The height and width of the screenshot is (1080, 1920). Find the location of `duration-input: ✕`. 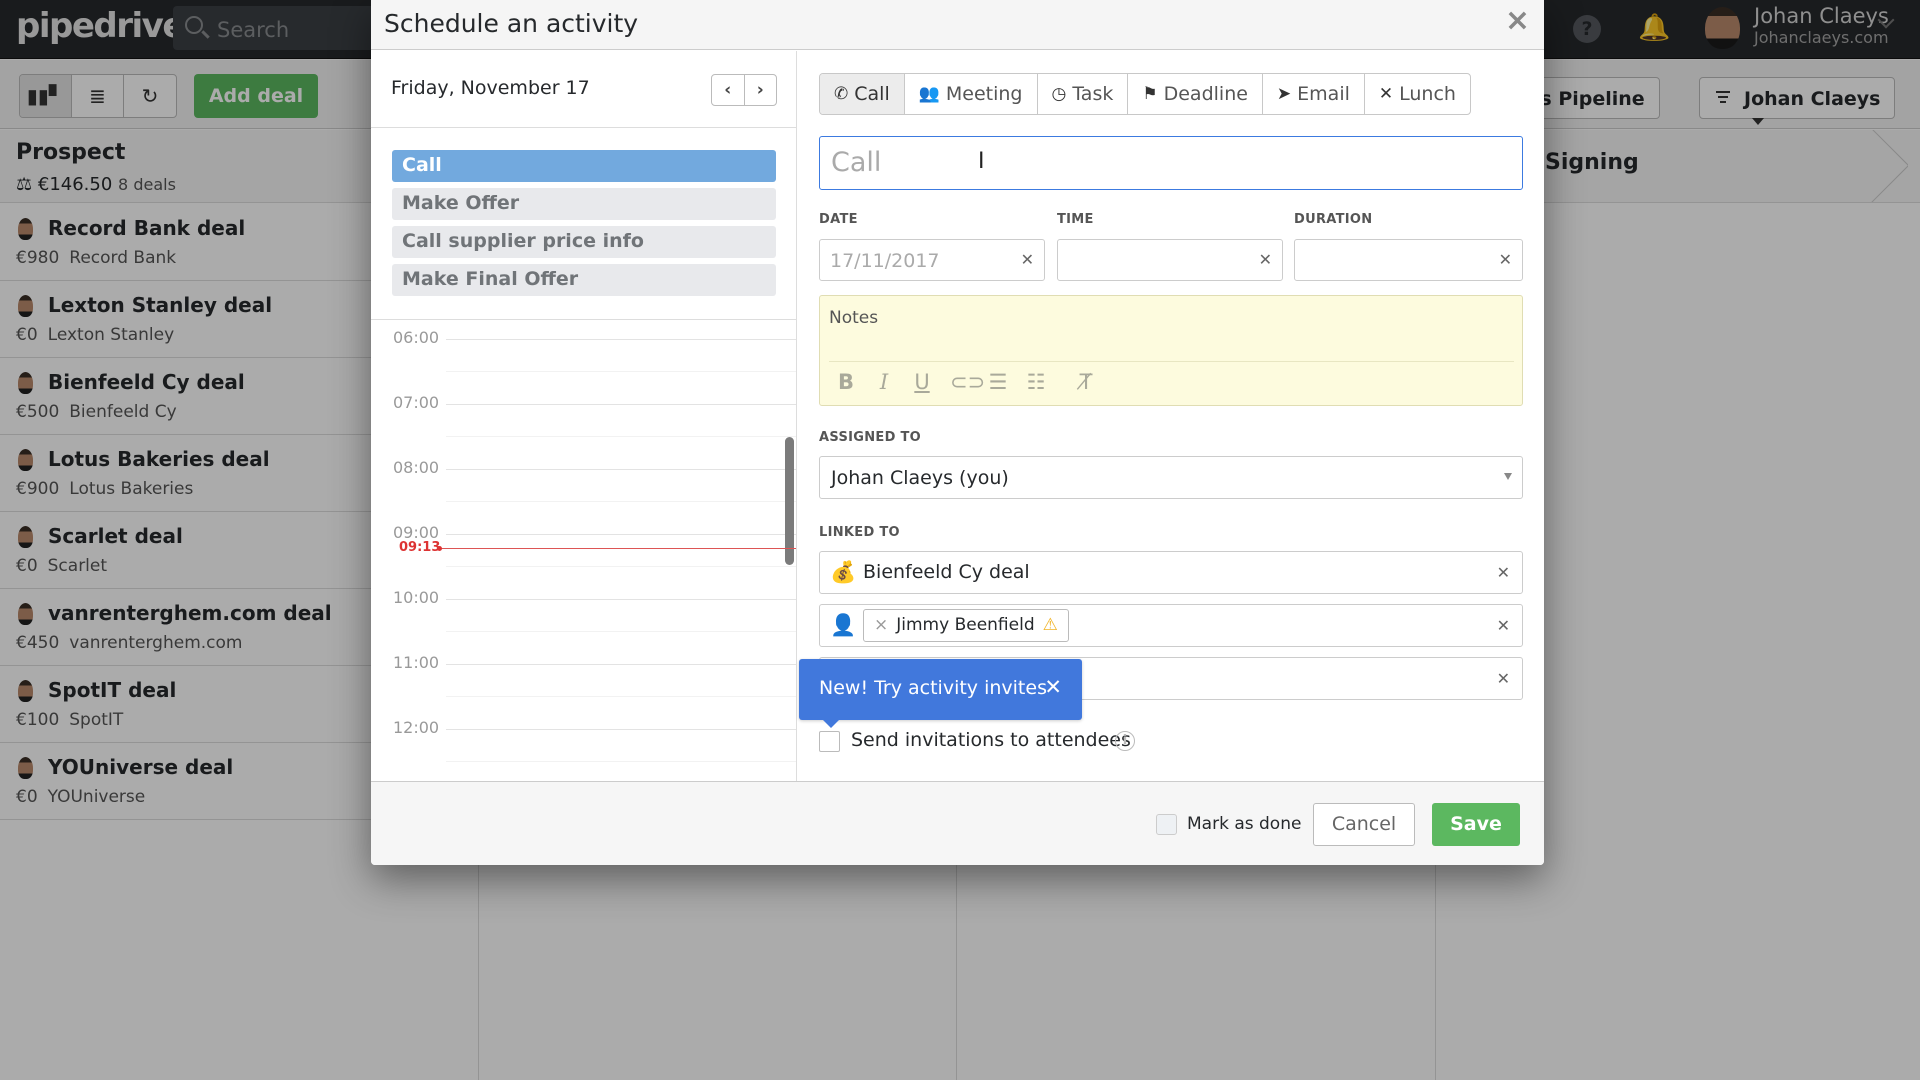

duration-input: ✕ is located at coordinates (1408, 260).